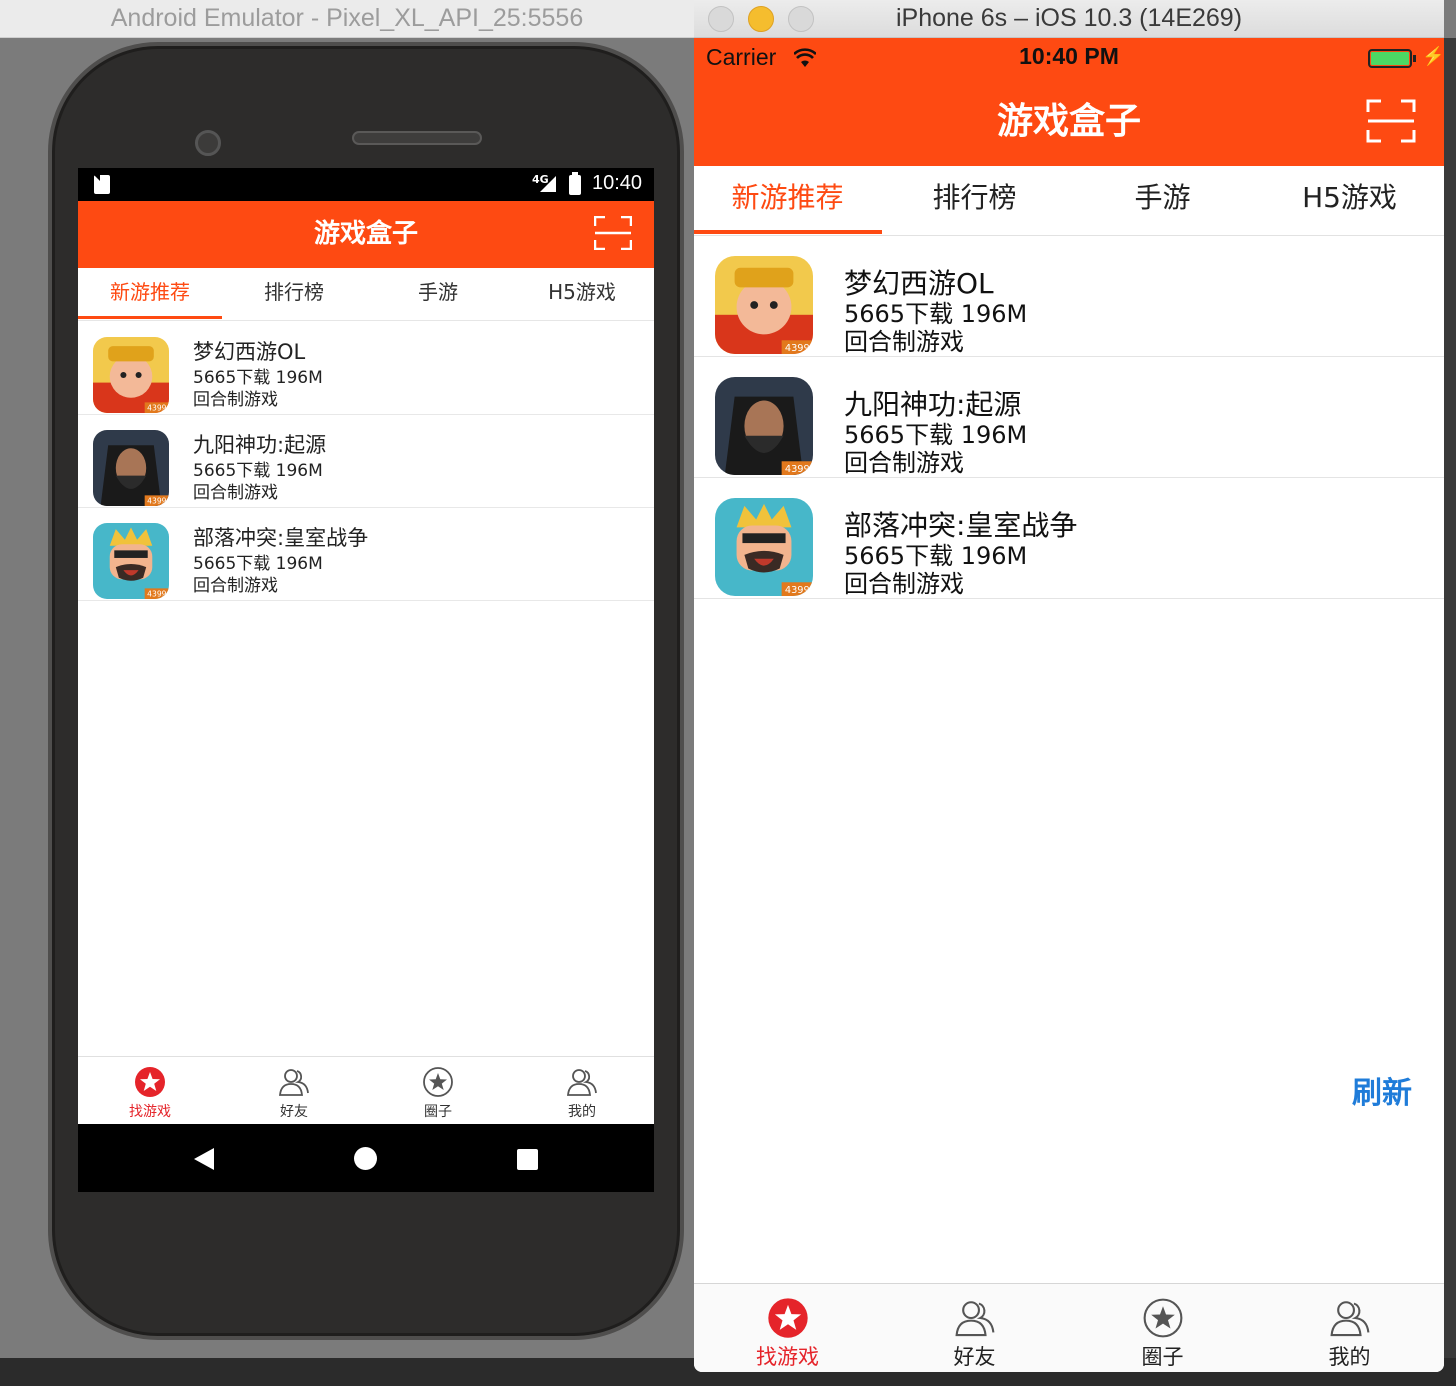 Image resolution: width=1456 pixels, height=1386 pixels. What do you see at coordinates (548, 184) in the screenshot?
I see `signal-icon` at bounding box center [548, 184].